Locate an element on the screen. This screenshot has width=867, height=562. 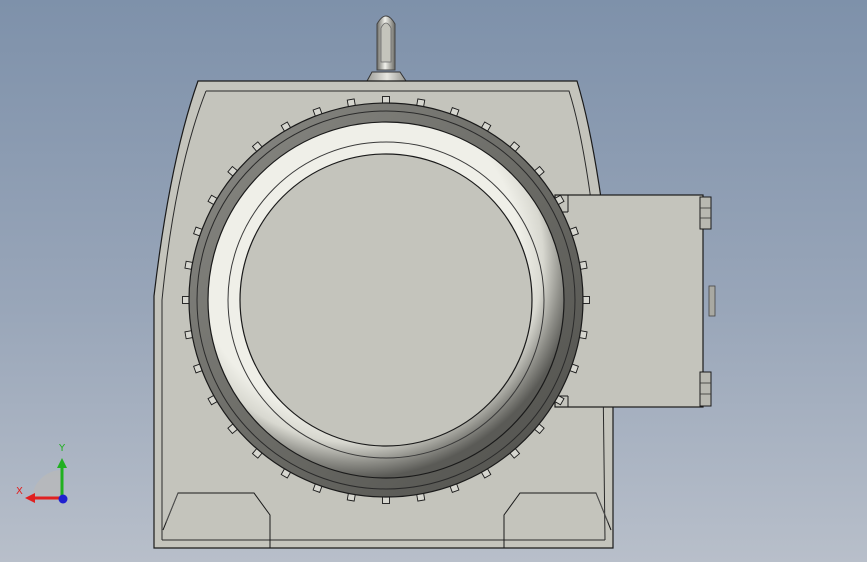
triad-y-label: Y is located at coordinates (62, 448).